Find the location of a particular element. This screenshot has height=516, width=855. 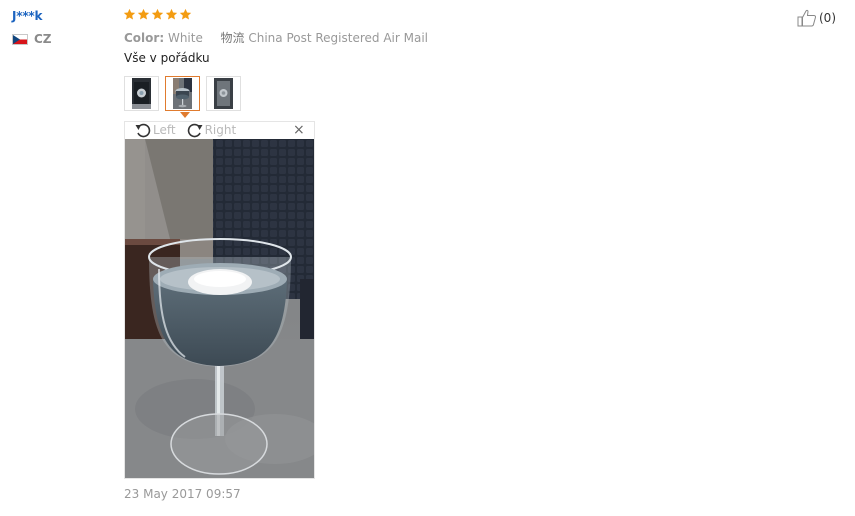

close-viewer-button: × is located at coordinates (299, 130).